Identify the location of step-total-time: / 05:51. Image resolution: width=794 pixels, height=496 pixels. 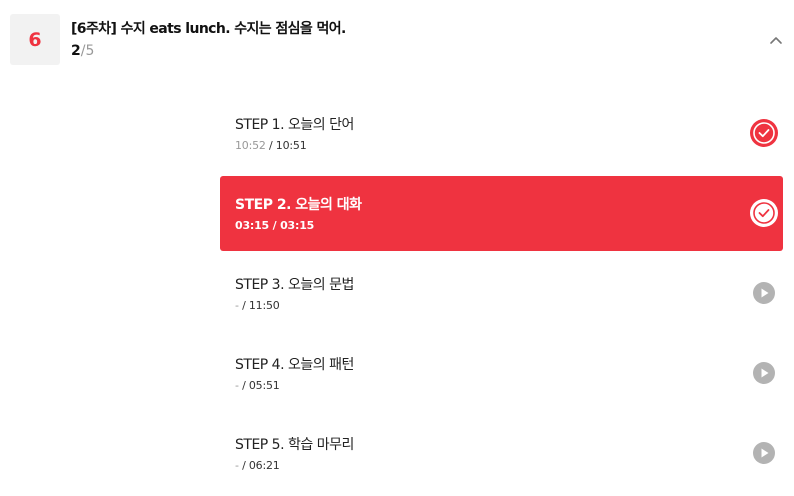
(259, 385).